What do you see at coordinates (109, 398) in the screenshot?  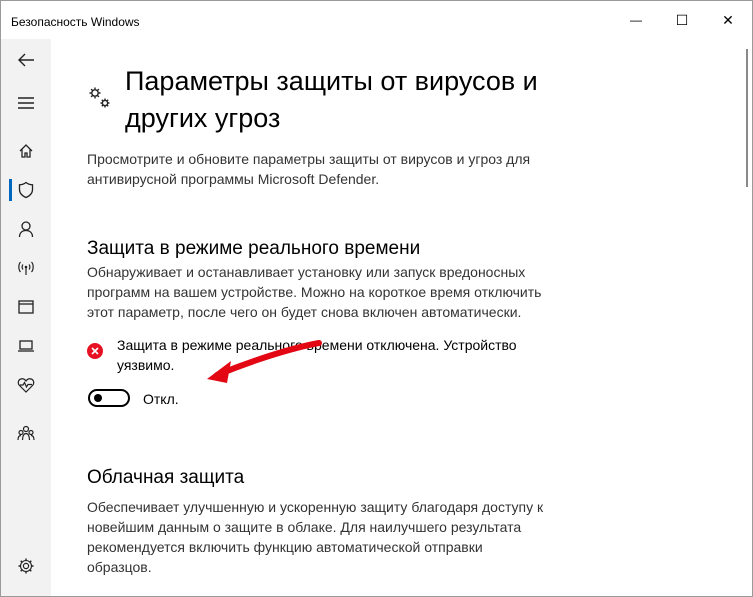 I see `realtime-protection-toggle` at bounding box center [109, 398].